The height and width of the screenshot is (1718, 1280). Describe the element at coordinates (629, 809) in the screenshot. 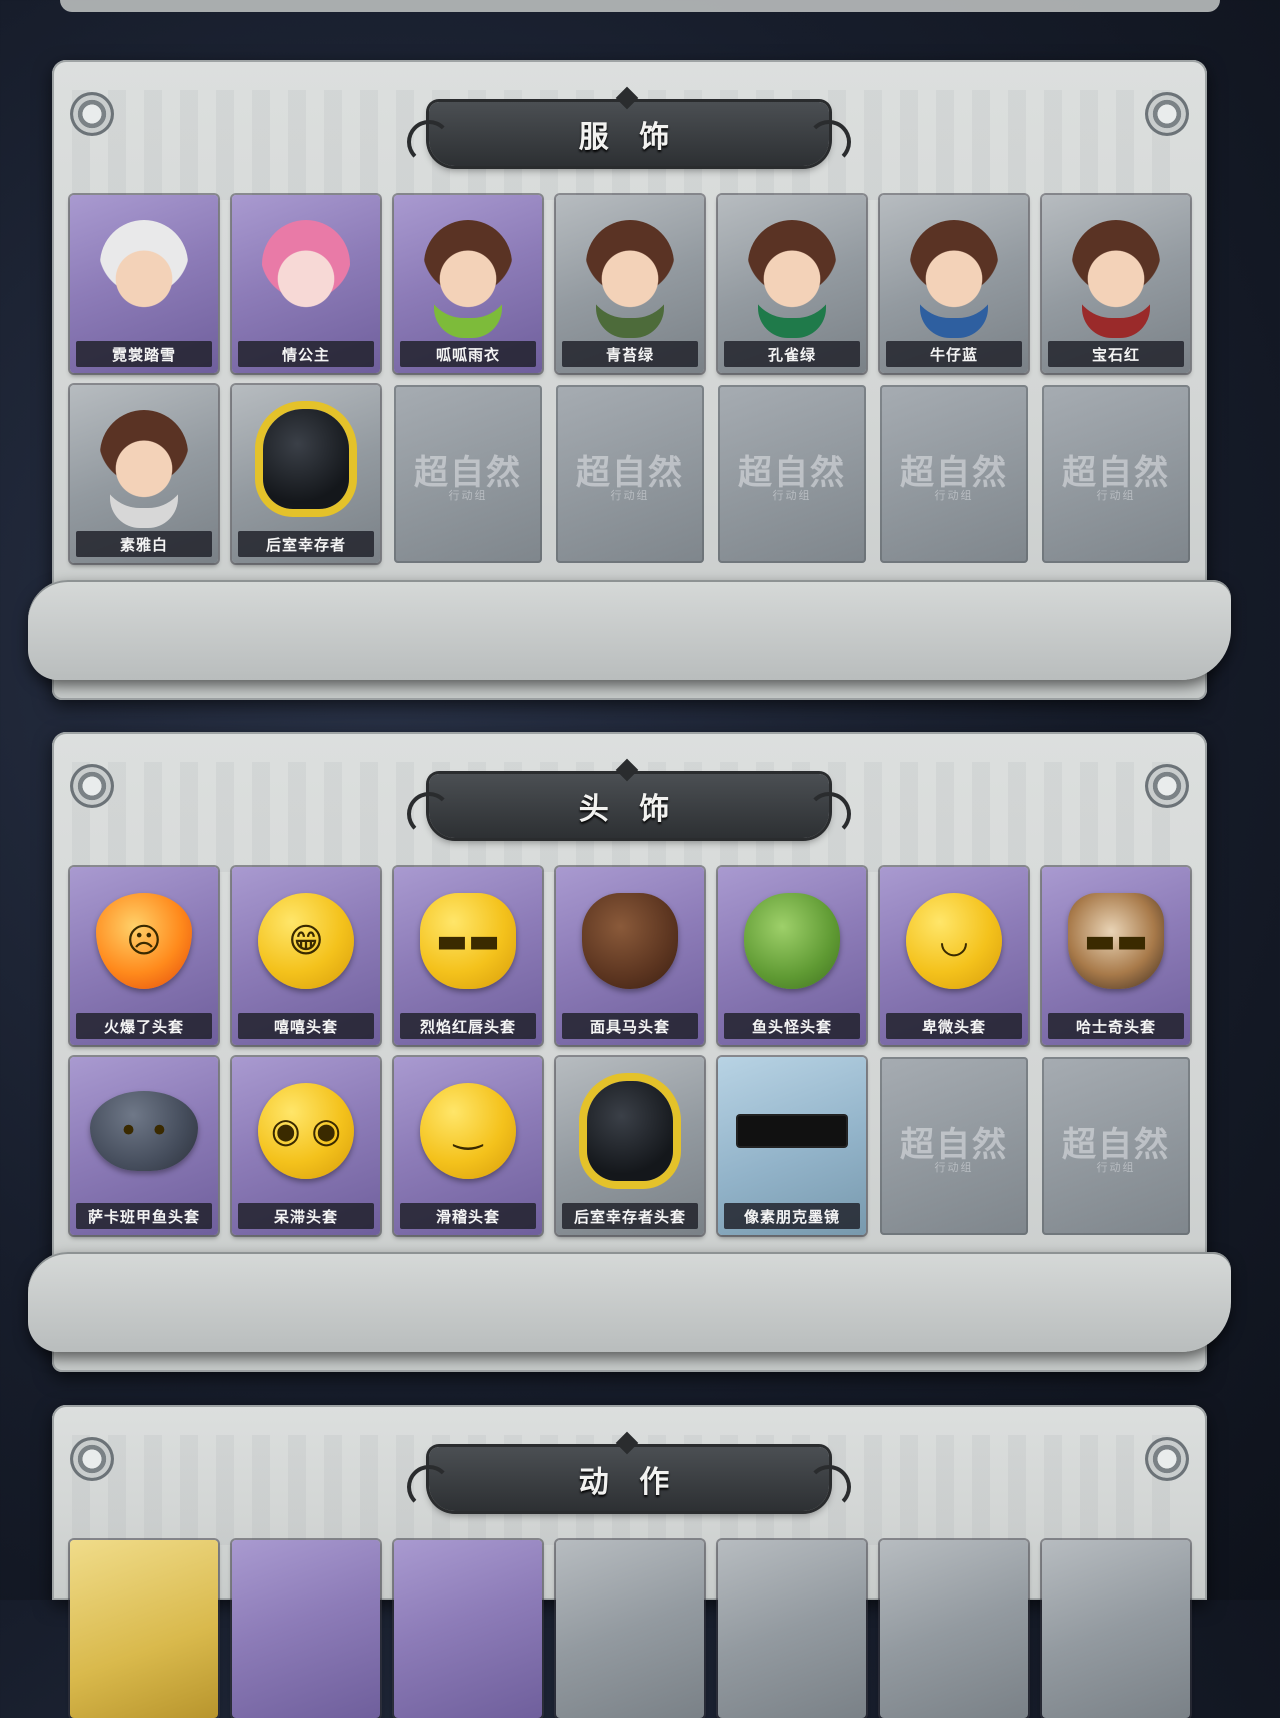

I see `section-title: 头 饰` at that location.